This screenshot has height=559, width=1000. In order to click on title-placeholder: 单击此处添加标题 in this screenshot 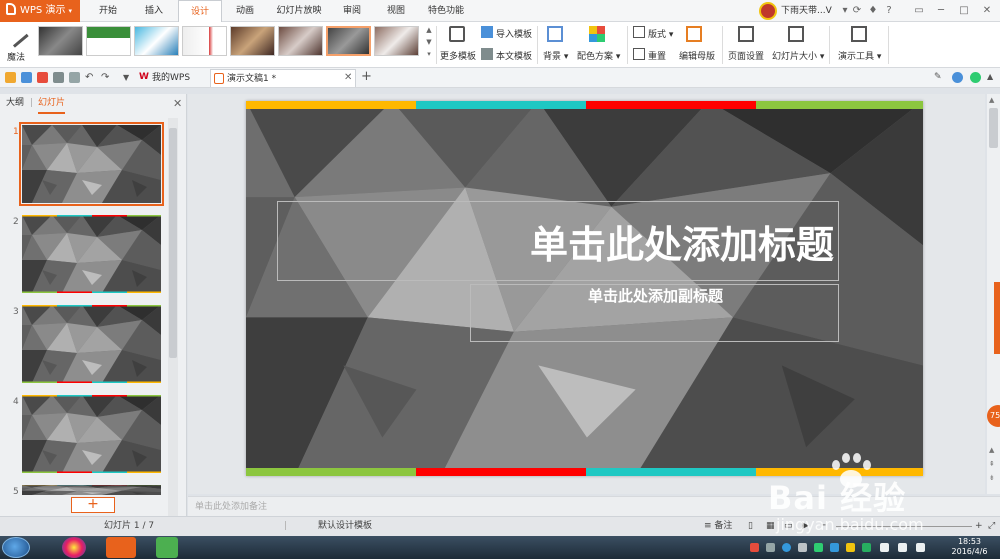, I will do `click(558, 241)`.